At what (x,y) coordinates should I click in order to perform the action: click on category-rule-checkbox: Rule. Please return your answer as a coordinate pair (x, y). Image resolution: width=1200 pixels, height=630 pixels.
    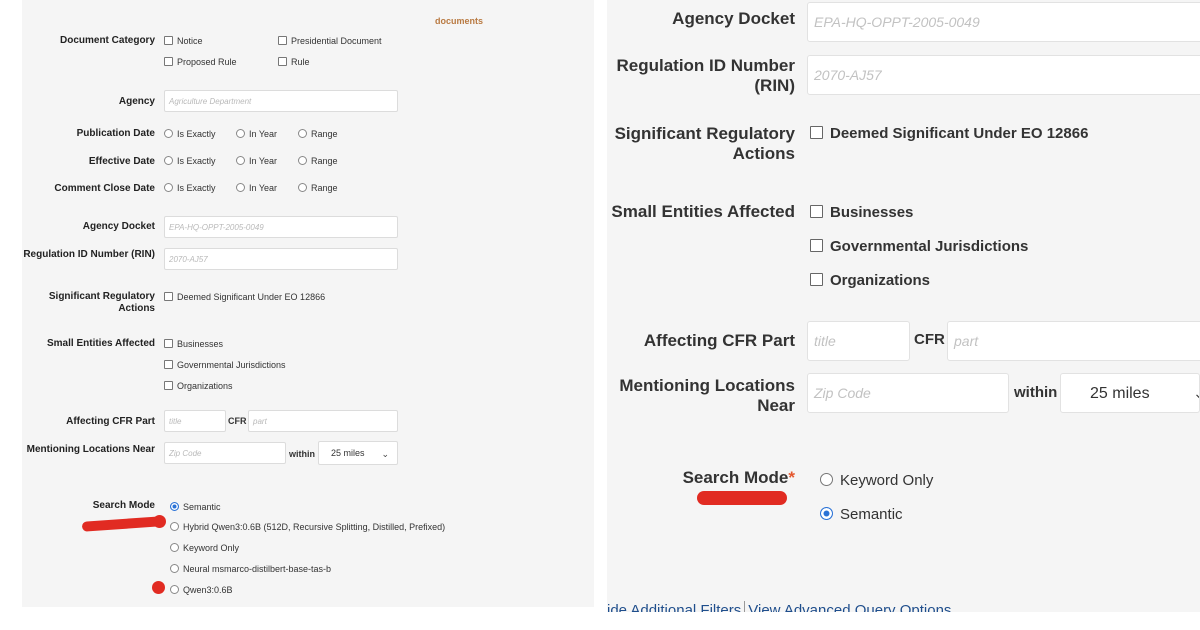
    Looking at the image, I should click on (294, 62).